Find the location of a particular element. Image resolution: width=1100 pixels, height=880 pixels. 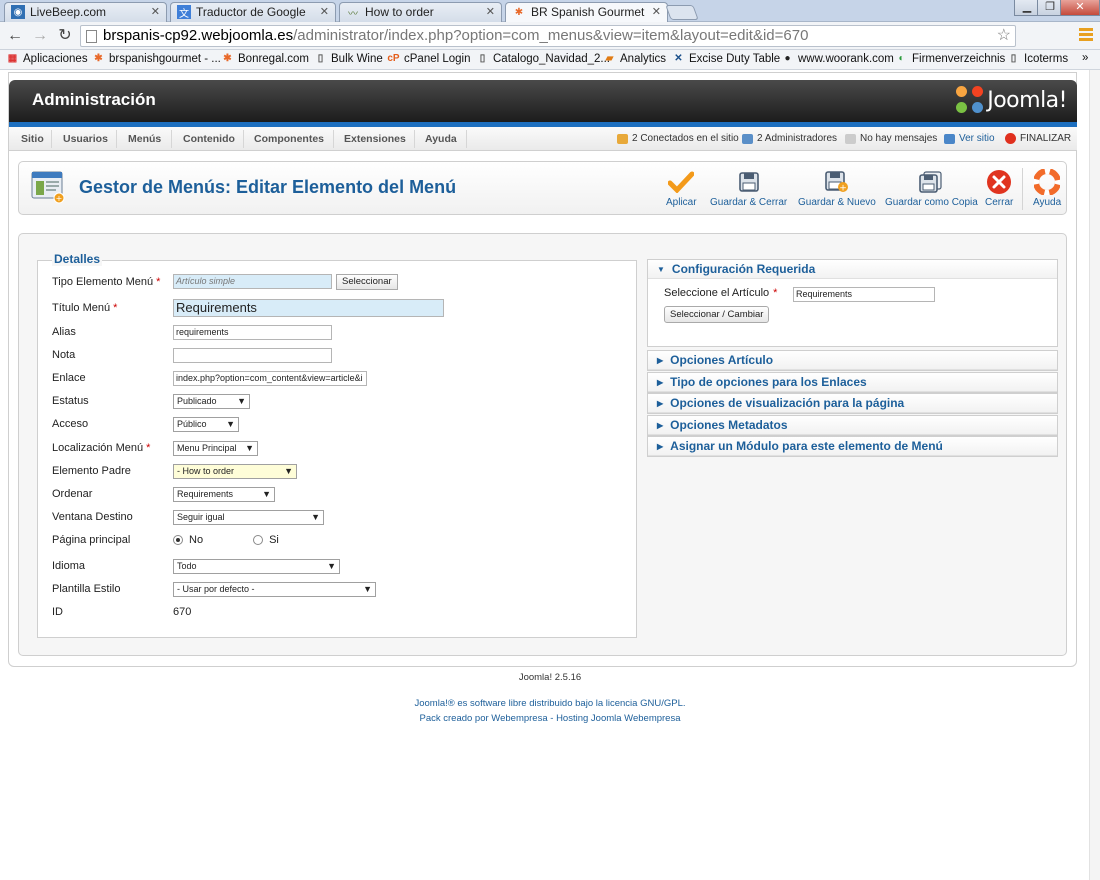

toolbar-divider is located at coordinates (1022, 189).